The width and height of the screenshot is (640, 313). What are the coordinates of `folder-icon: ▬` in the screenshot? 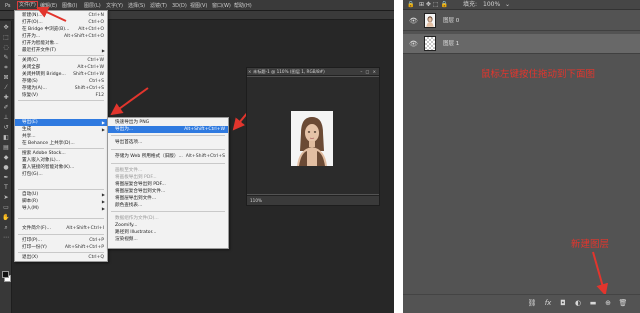 It's located at (593, 303).